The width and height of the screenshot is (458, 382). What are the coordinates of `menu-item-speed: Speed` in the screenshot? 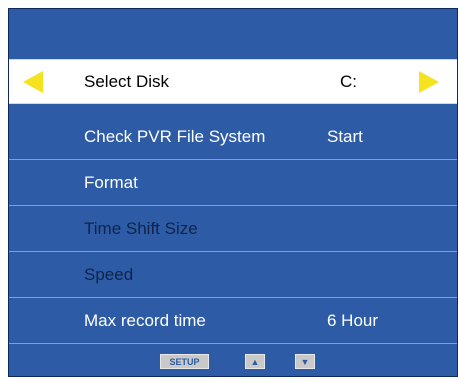 It's located at (233, 275).